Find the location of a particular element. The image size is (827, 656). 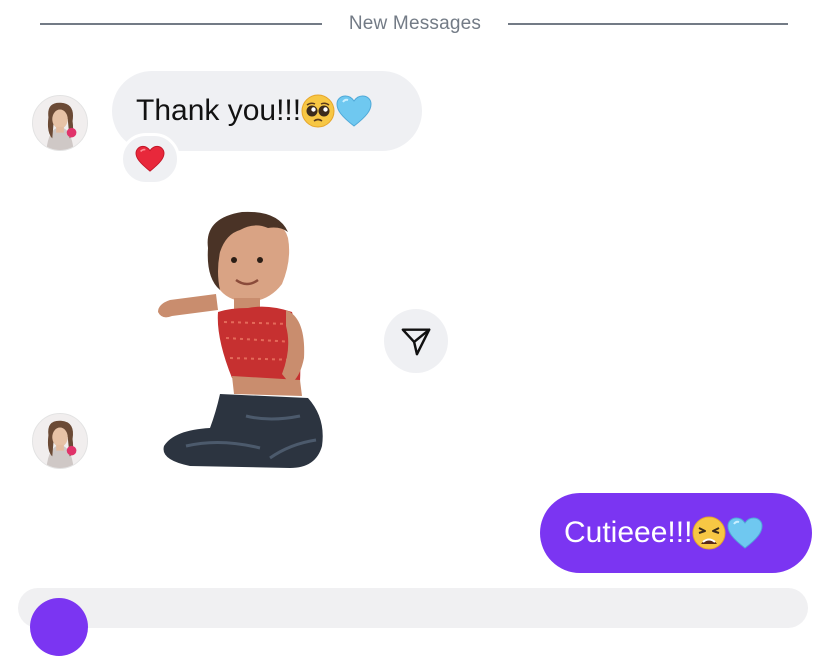

red-heart-emoji is located at coordinates (150, 158).